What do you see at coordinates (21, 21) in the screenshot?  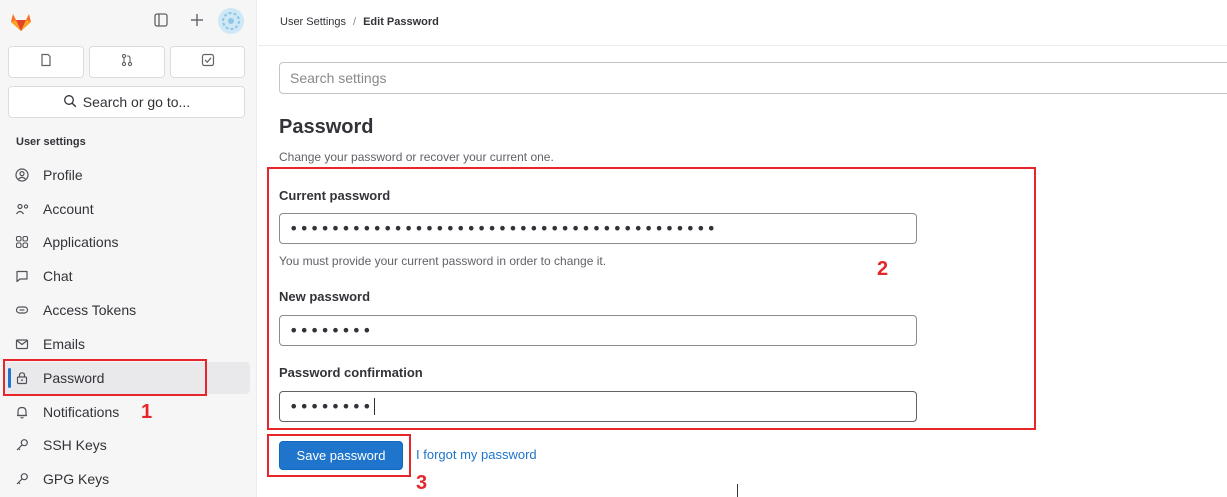 I see `gitlab-logo-icon` at bounding box center [21, 21].